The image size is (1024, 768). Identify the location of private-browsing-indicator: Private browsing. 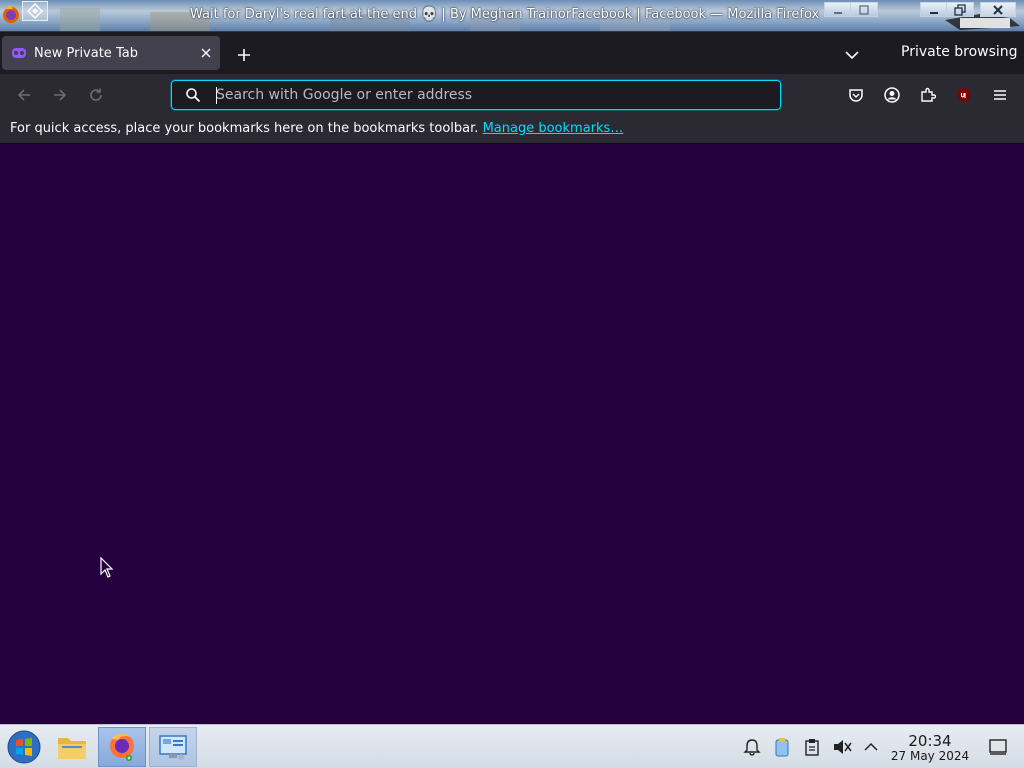
(959, 52).